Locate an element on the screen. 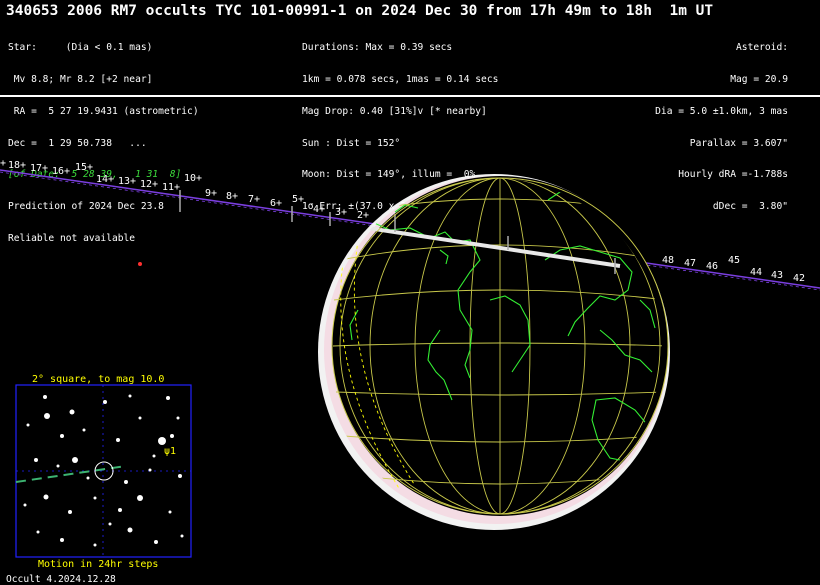  path-tick-label: 10+ is located at coordinates (193, 178).